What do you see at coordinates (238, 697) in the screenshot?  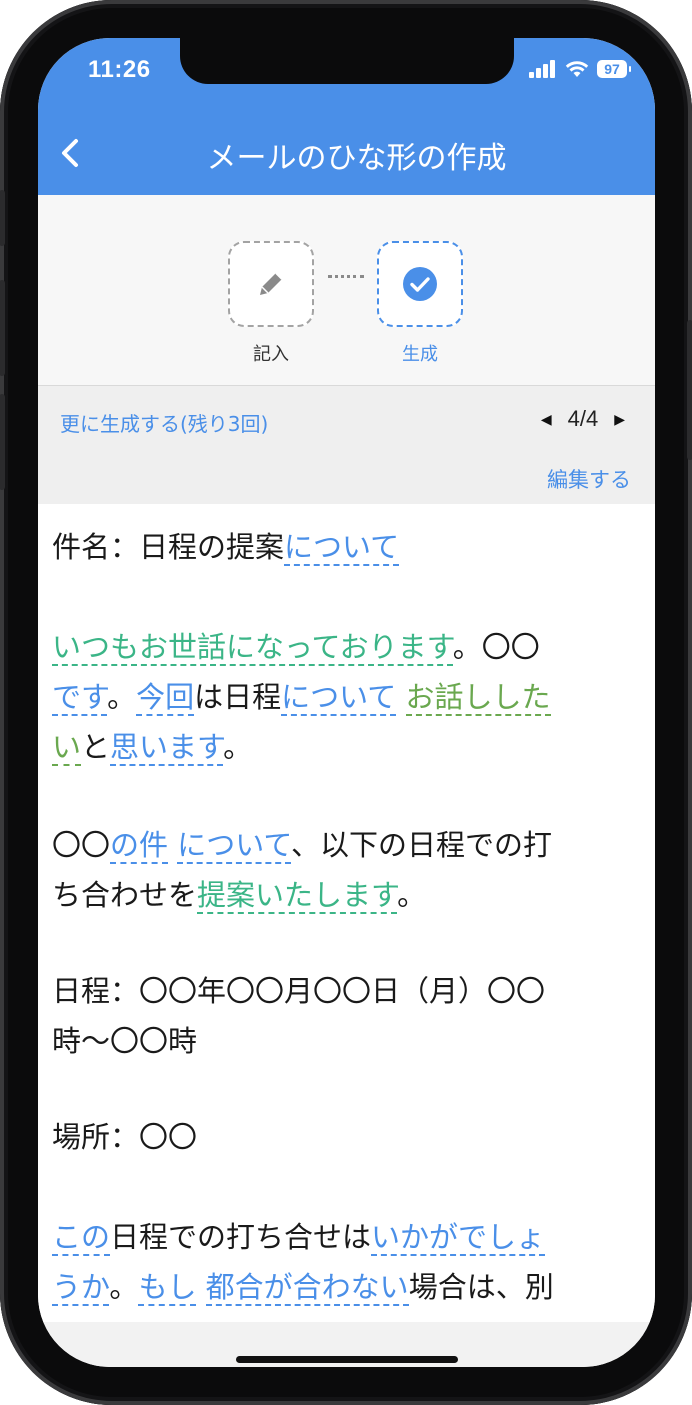 I see `body-text: は日程` at bounding box center [238, 697].